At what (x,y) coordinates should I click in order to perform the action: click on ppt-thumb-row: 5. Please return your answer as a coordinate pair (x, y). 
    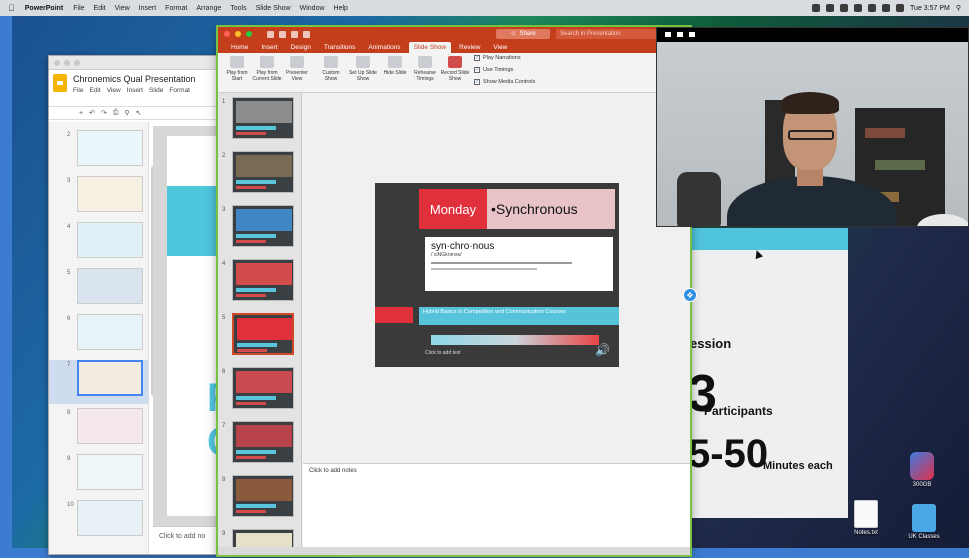
    Looking at the image, I should click on (259, 339).